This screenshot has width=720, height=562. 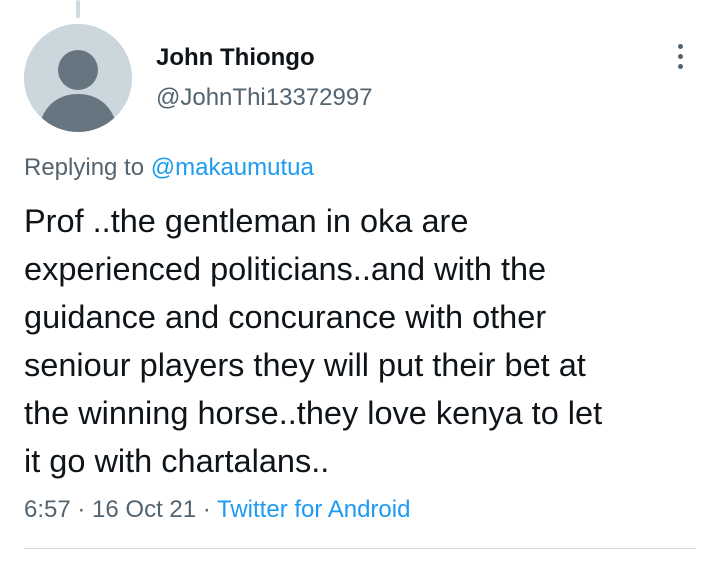 I want to click on thread-connector-line, so click(x=78, y=9).